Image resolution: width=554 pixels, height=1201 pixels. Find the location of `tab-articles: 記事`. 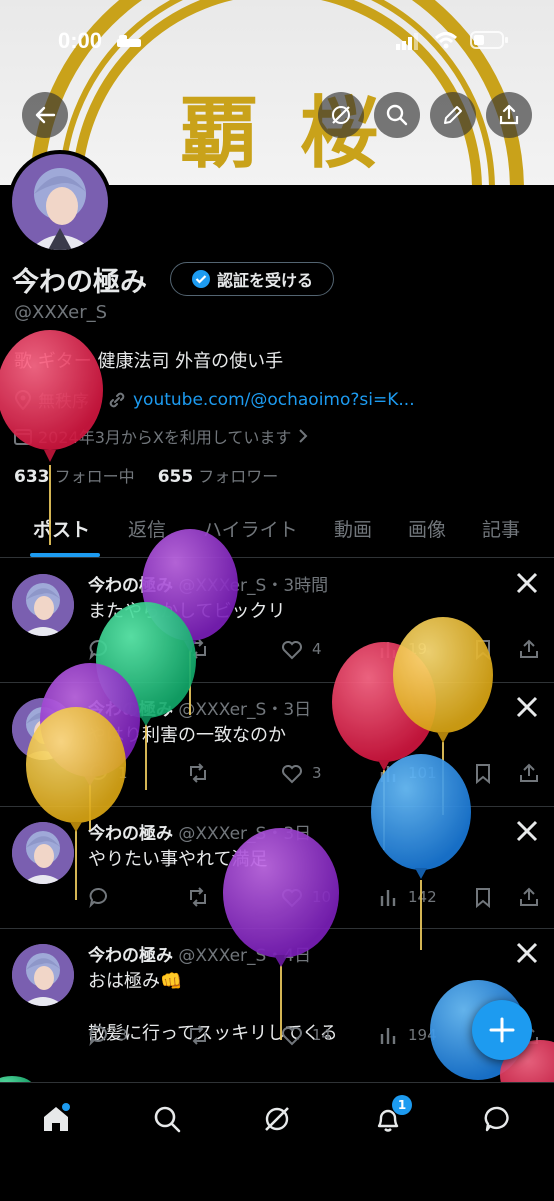

tab-articles: 記事 is located at coordinates (501, 528).